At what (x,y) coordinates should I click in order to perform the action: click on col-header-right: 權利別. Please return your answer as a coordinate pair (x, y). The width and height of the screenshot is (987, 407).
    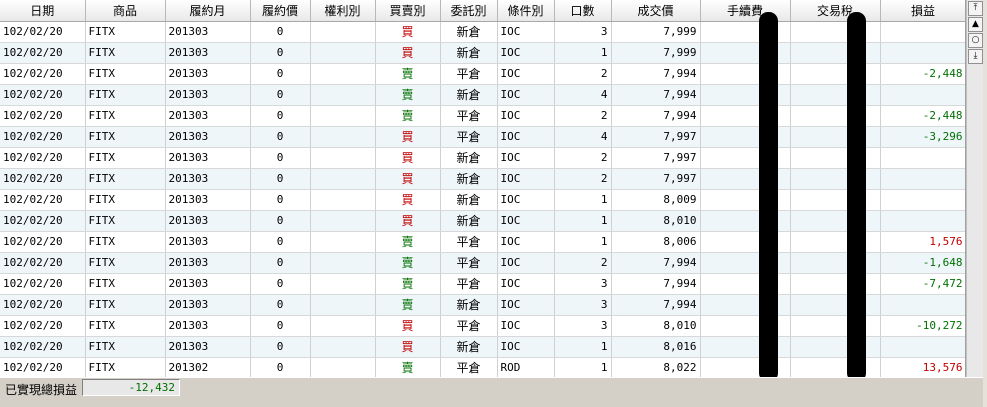
    Looking at the image, I should click on (343, 11).